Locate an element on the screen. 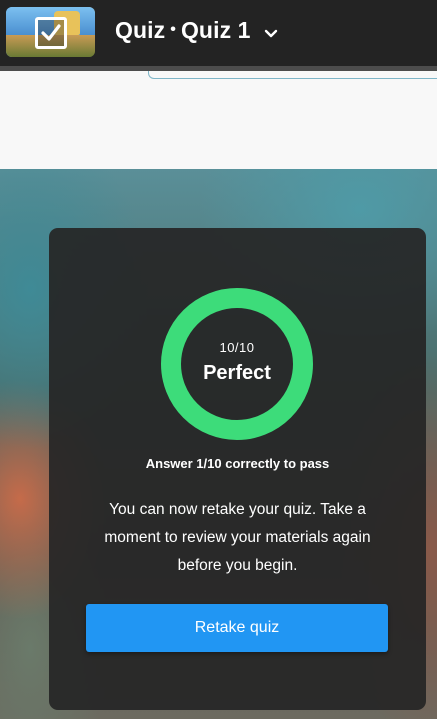 Image resolution: width=437 pixels, height=719 pixels. quiz-thumbnail is located at coordinates (50, 32).